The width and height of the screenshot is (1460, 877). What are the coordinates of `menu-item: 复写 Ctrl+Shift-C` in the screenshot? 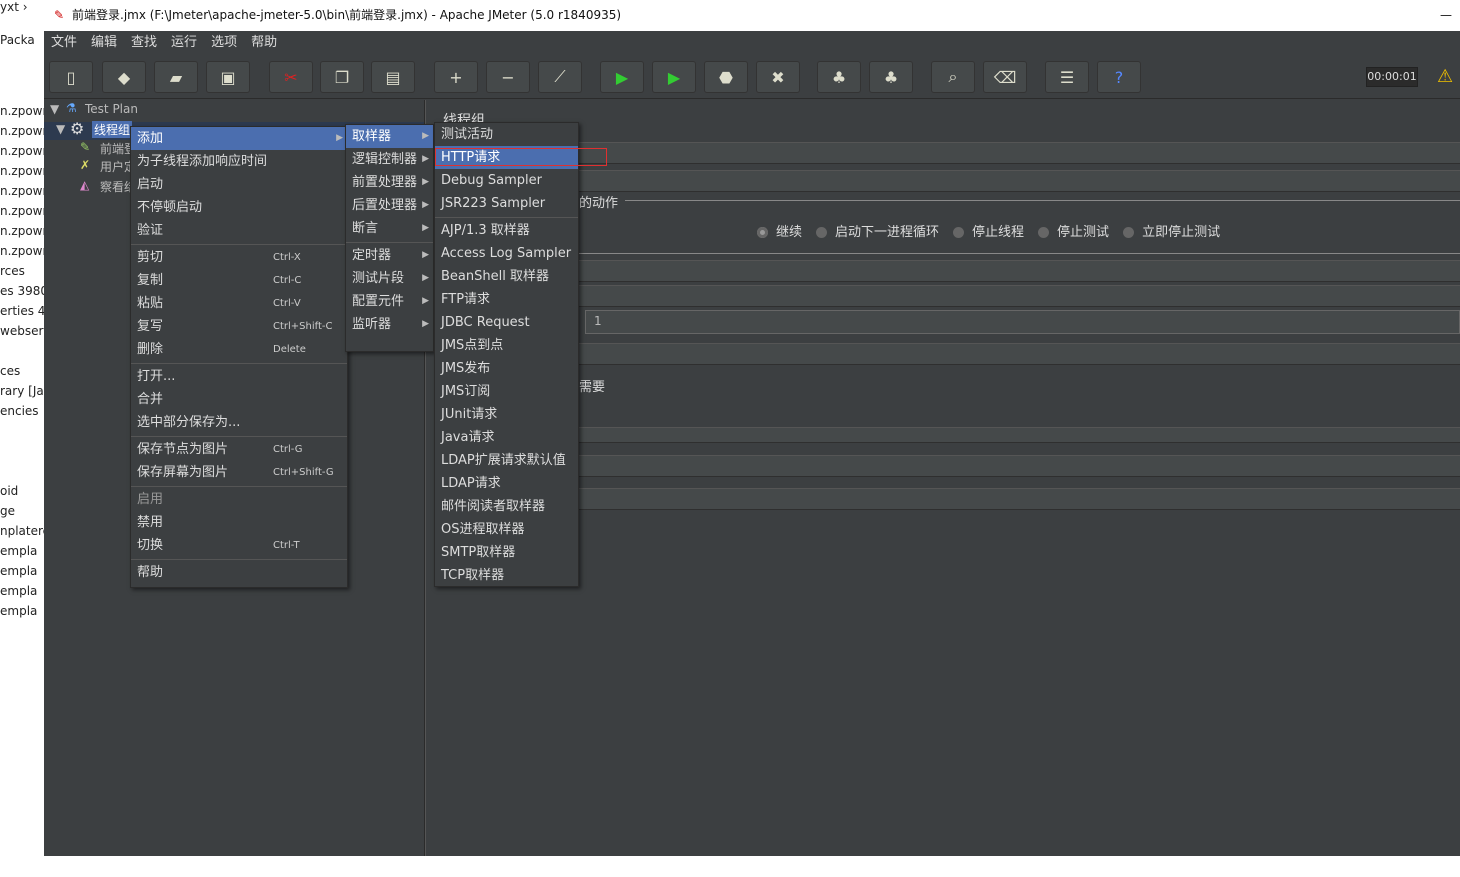 It's located at (239, 326).